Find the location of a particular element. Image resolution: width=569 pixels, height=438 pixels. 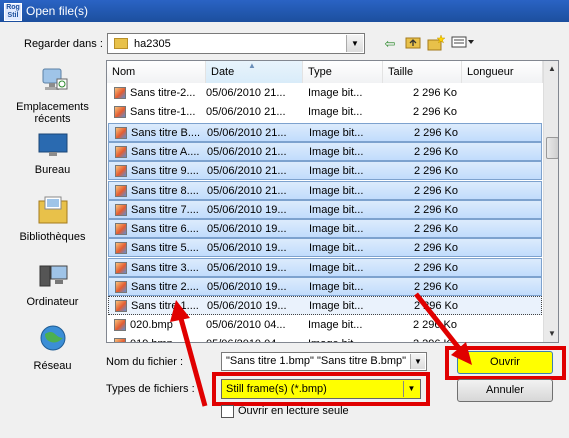

place-computer: Ordinateur is located at coordinates (52, 285).